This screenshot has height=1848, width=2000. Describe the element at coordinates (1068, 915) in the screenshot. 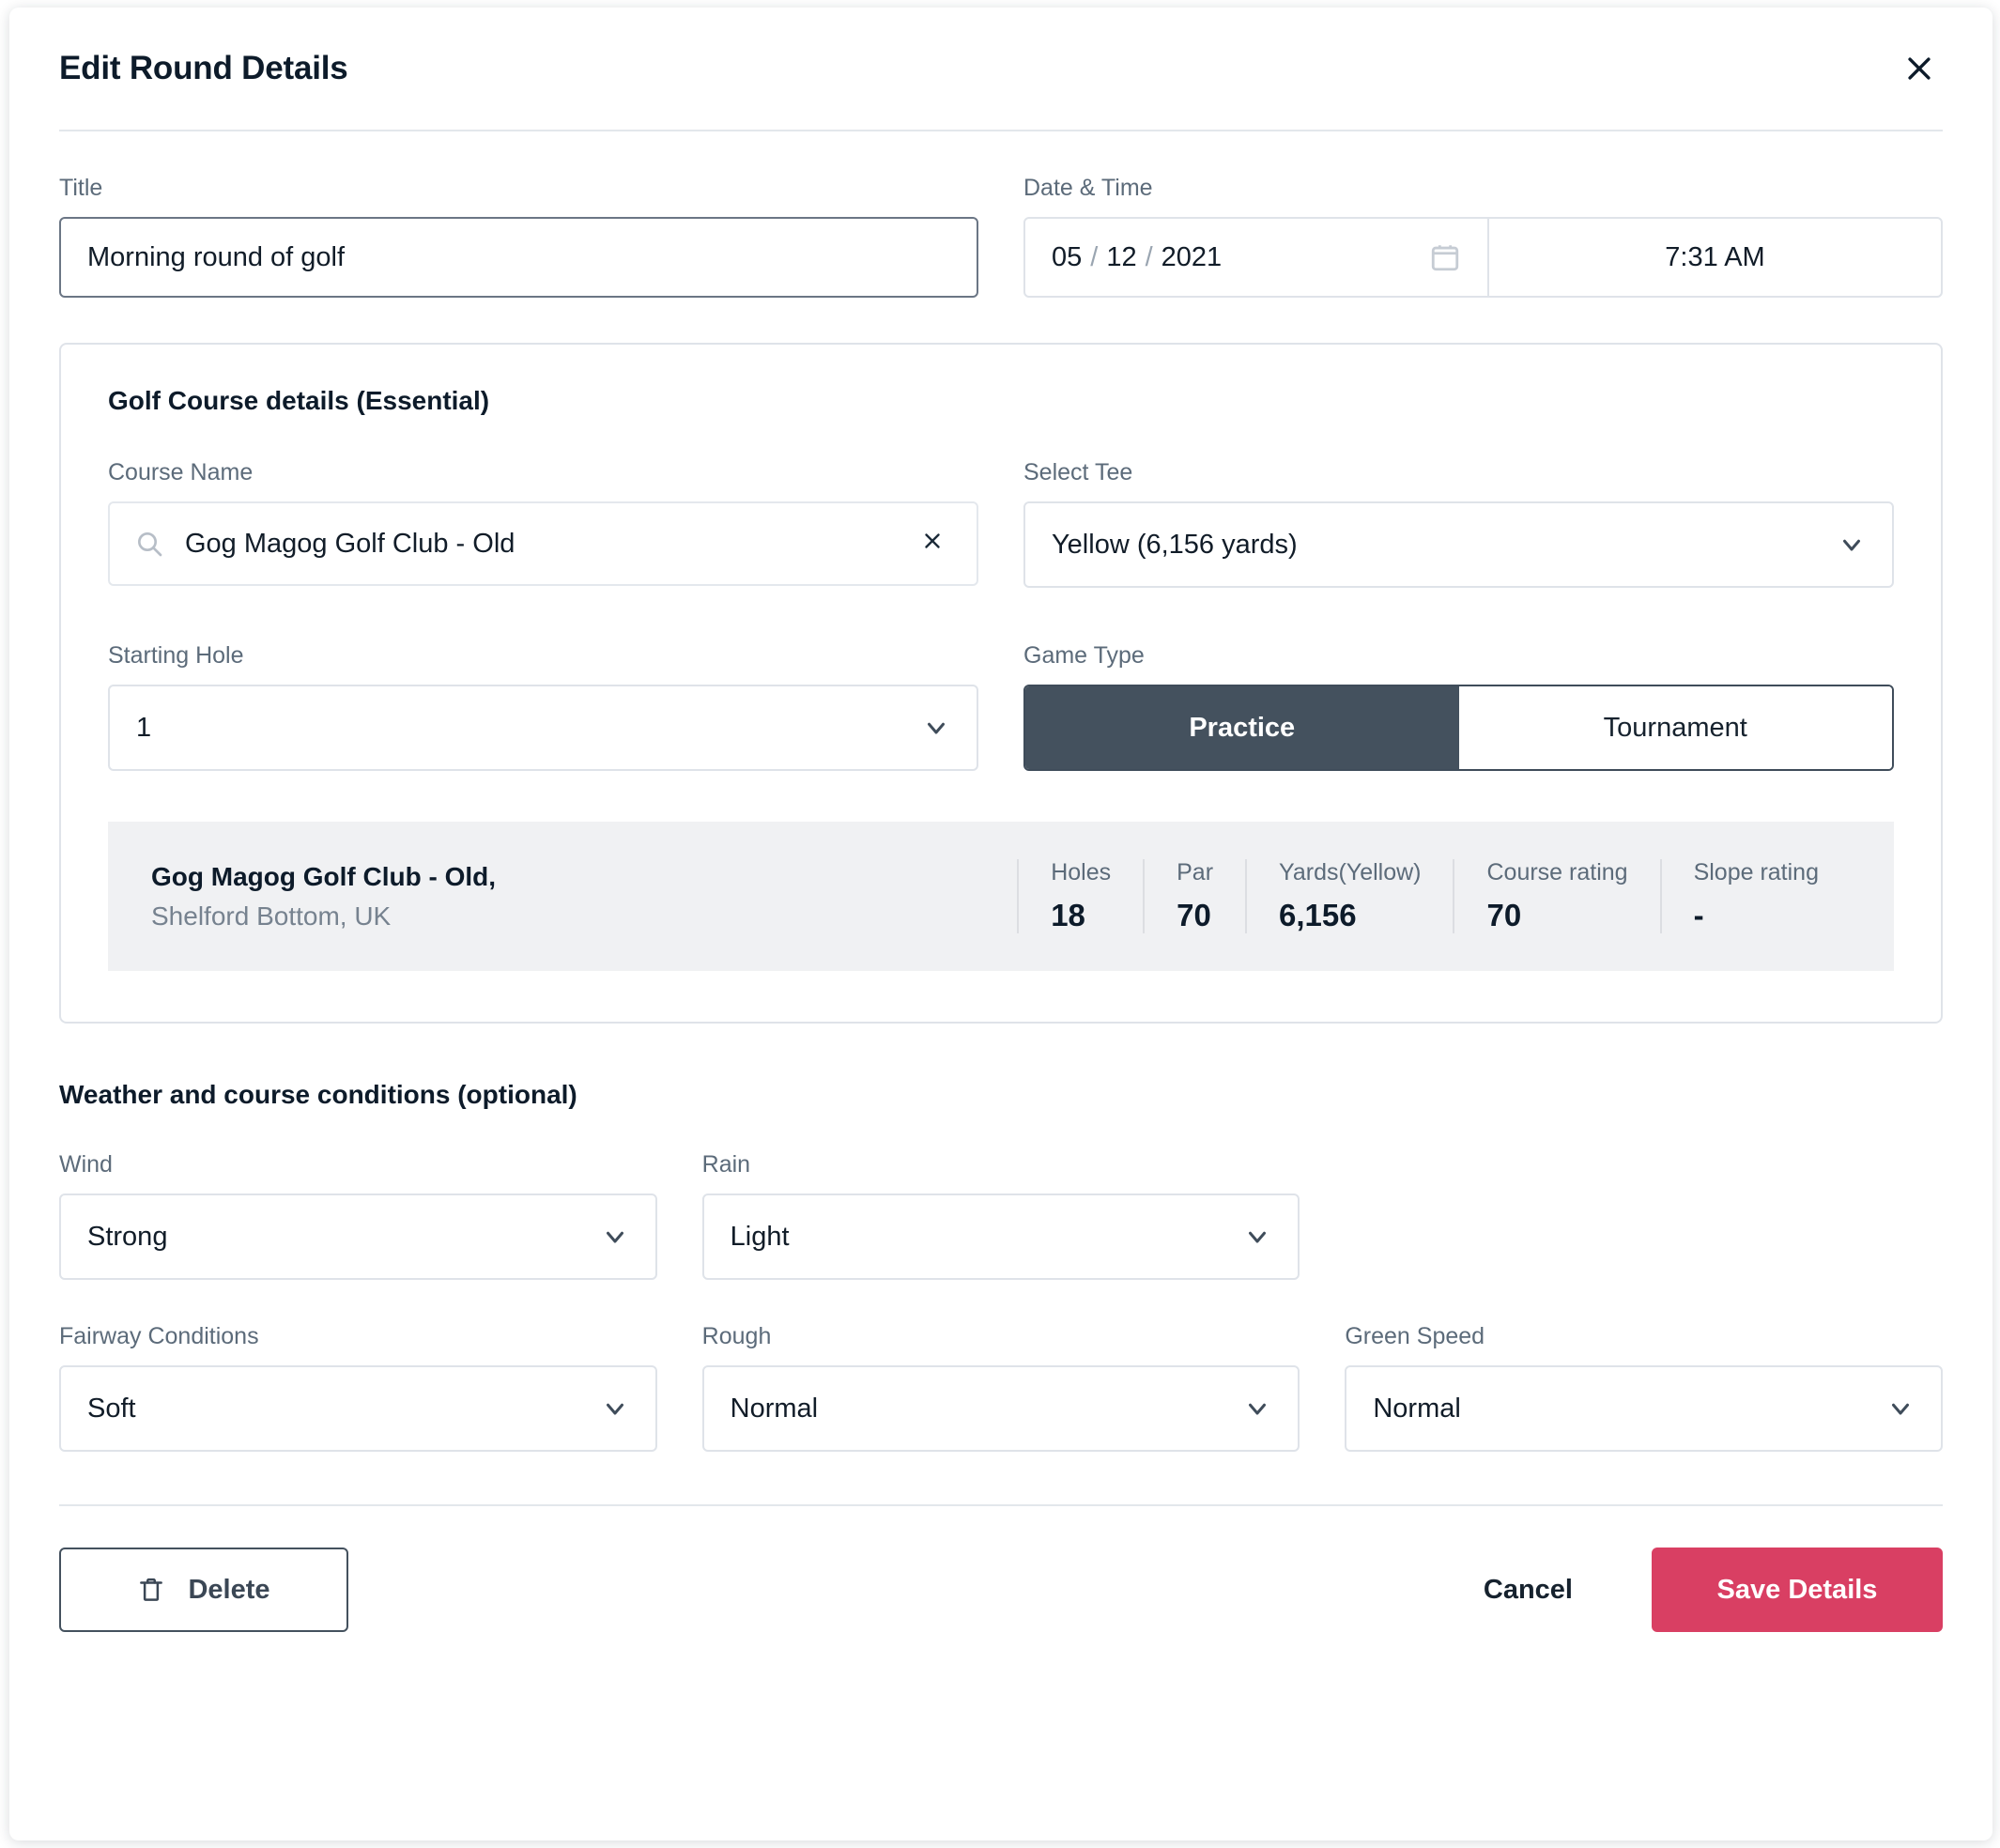

I see `stat-holes-value: 18` at that location.